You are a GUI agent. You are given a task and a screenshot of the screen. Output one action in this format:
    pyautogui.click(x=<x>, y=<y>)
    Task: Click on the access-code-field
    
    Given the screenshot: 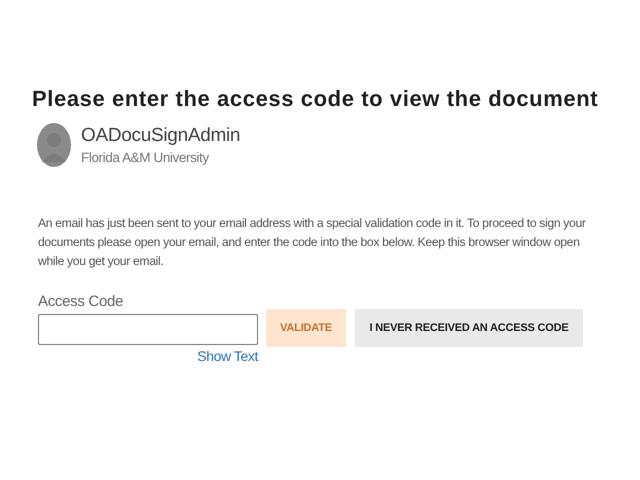 What is the action you would take?
    pyautogui.click(x=148, y=329)
    